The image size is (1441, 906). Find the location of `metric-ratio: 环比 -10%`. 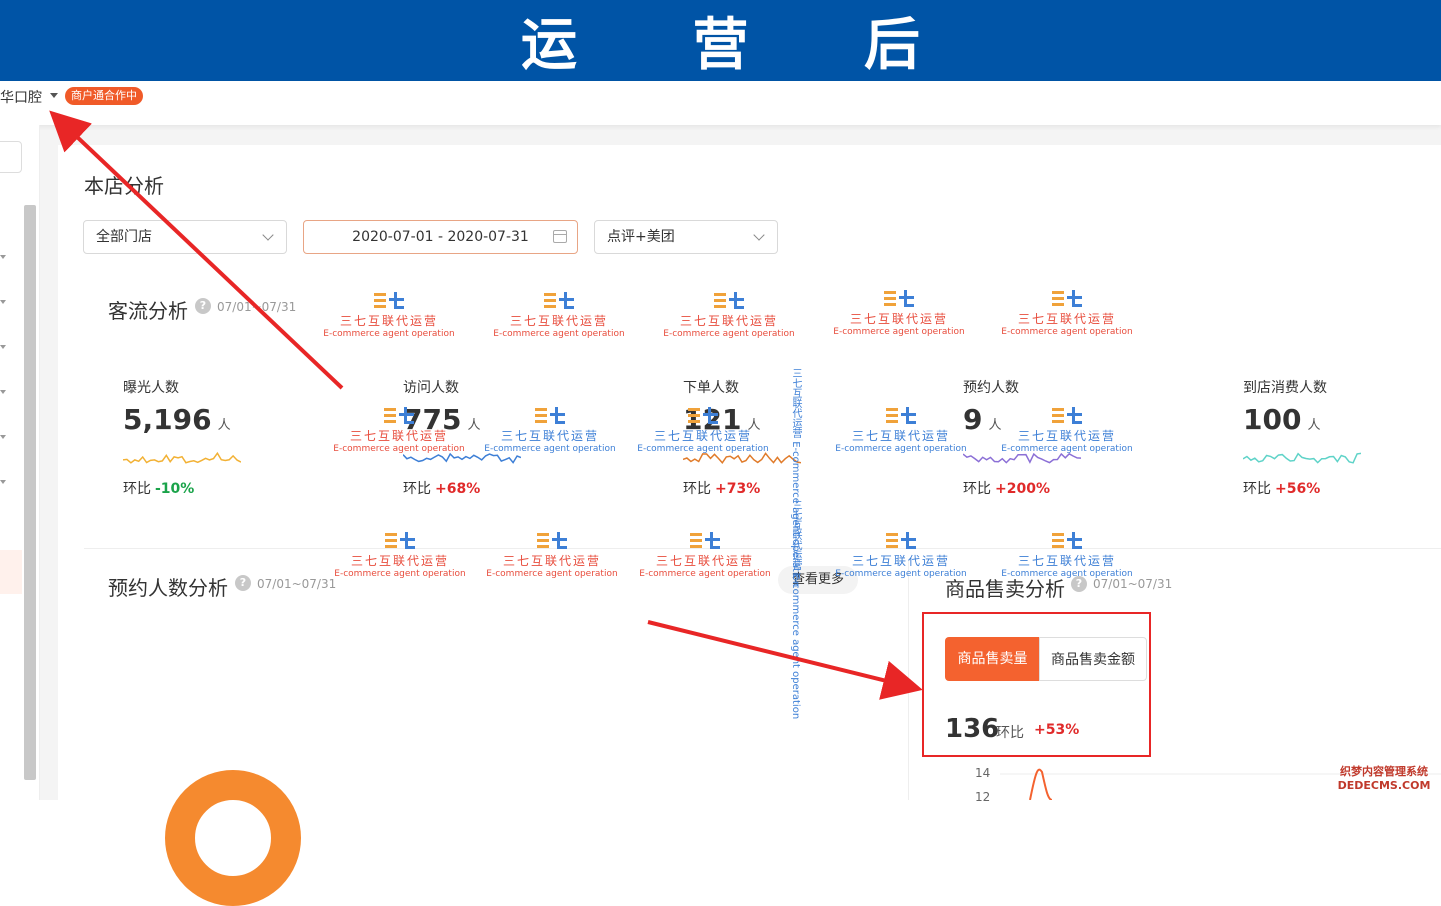

metric-ratio: 环比 -10% is located at coordinates (158, 488).